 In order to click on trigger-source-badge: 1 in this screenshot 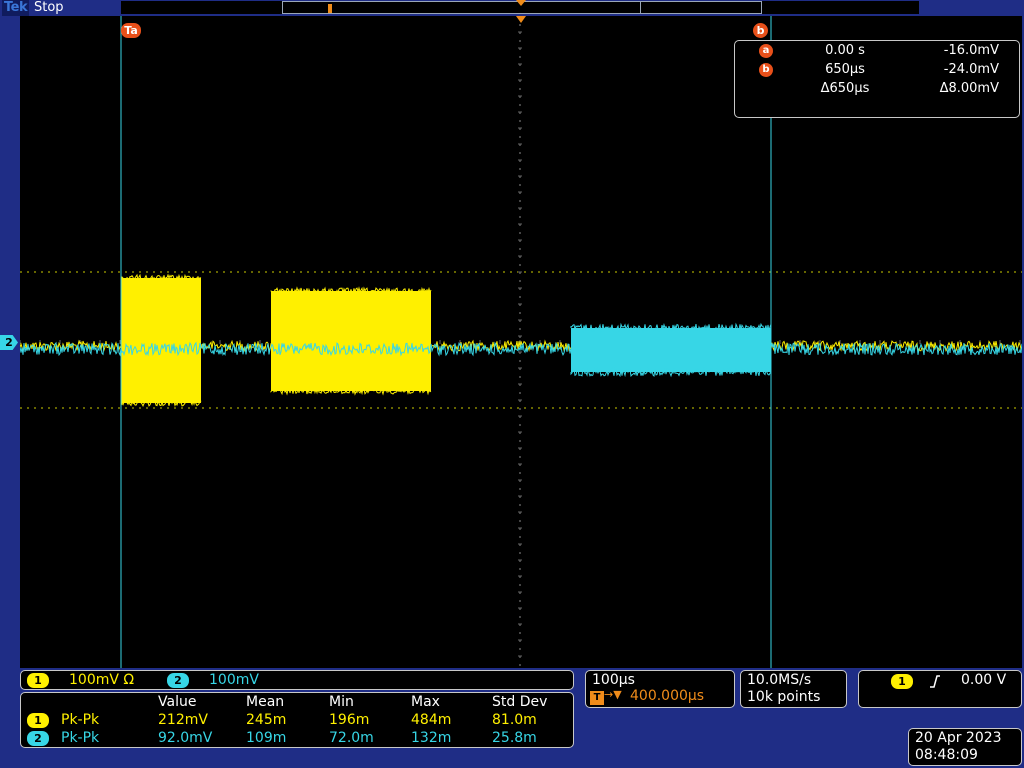, I will do `click(902, 681)`.